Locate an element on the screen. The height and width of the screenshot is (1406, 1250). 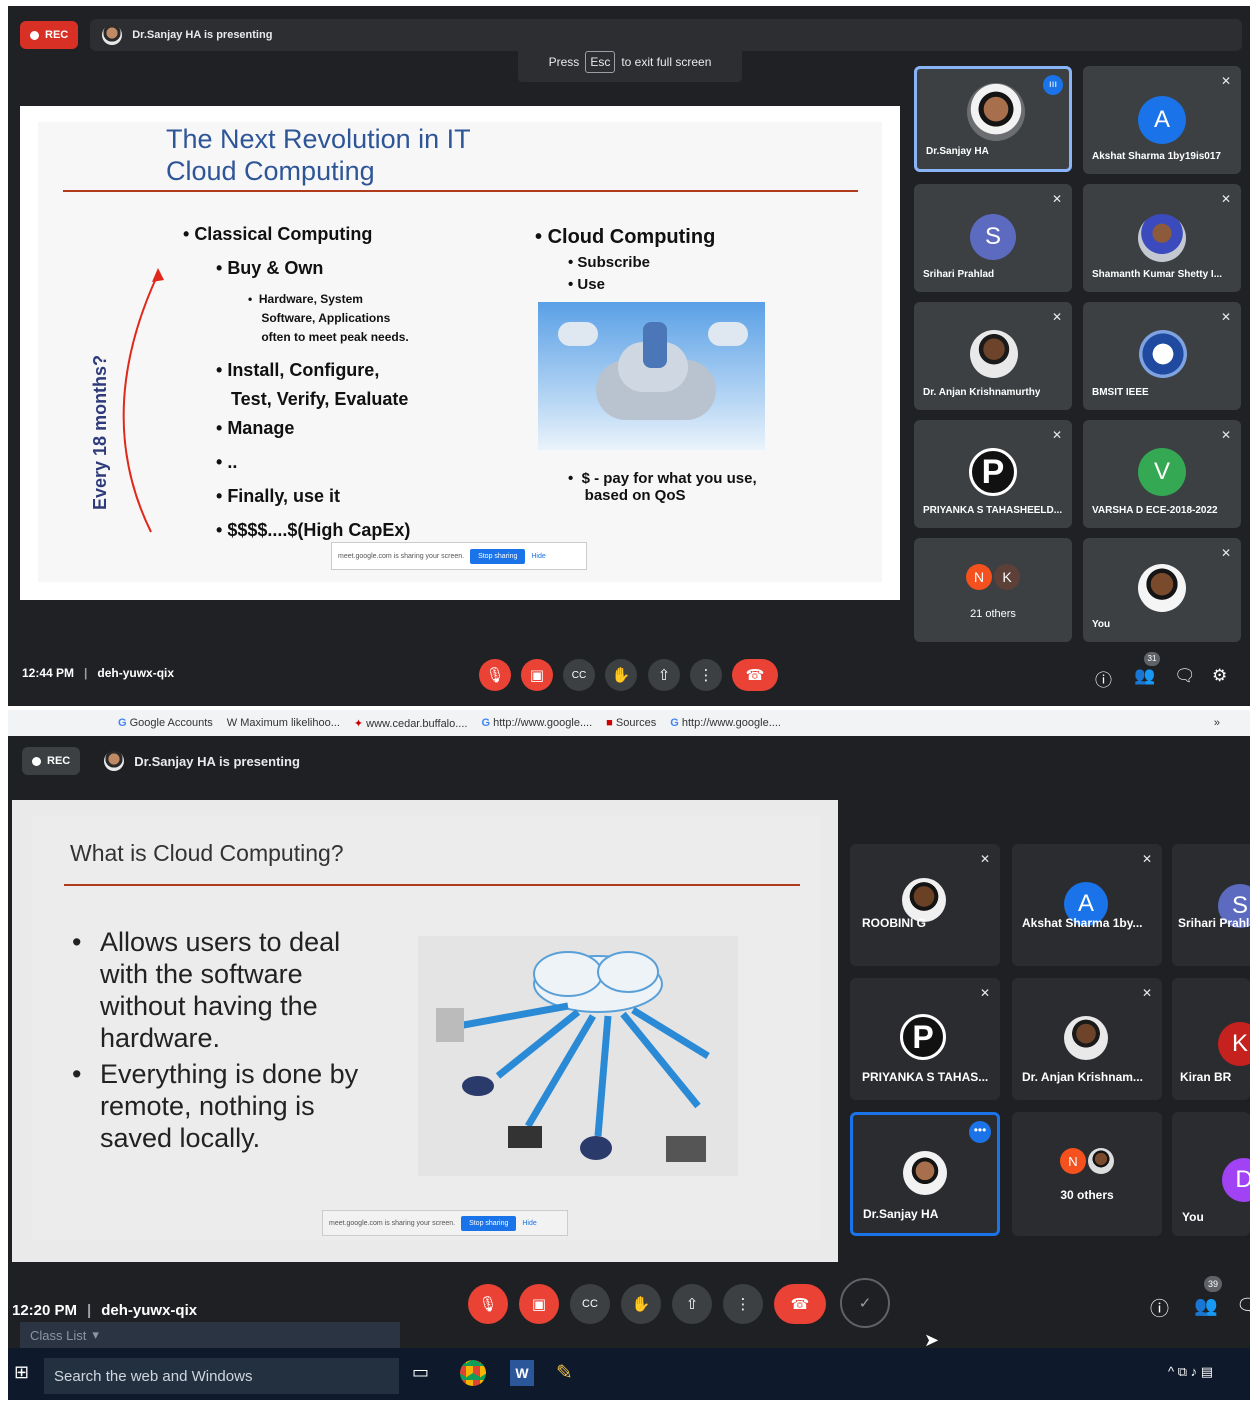
participant-tile: S Srihari Prahla is located at coordinates (1211, 905).